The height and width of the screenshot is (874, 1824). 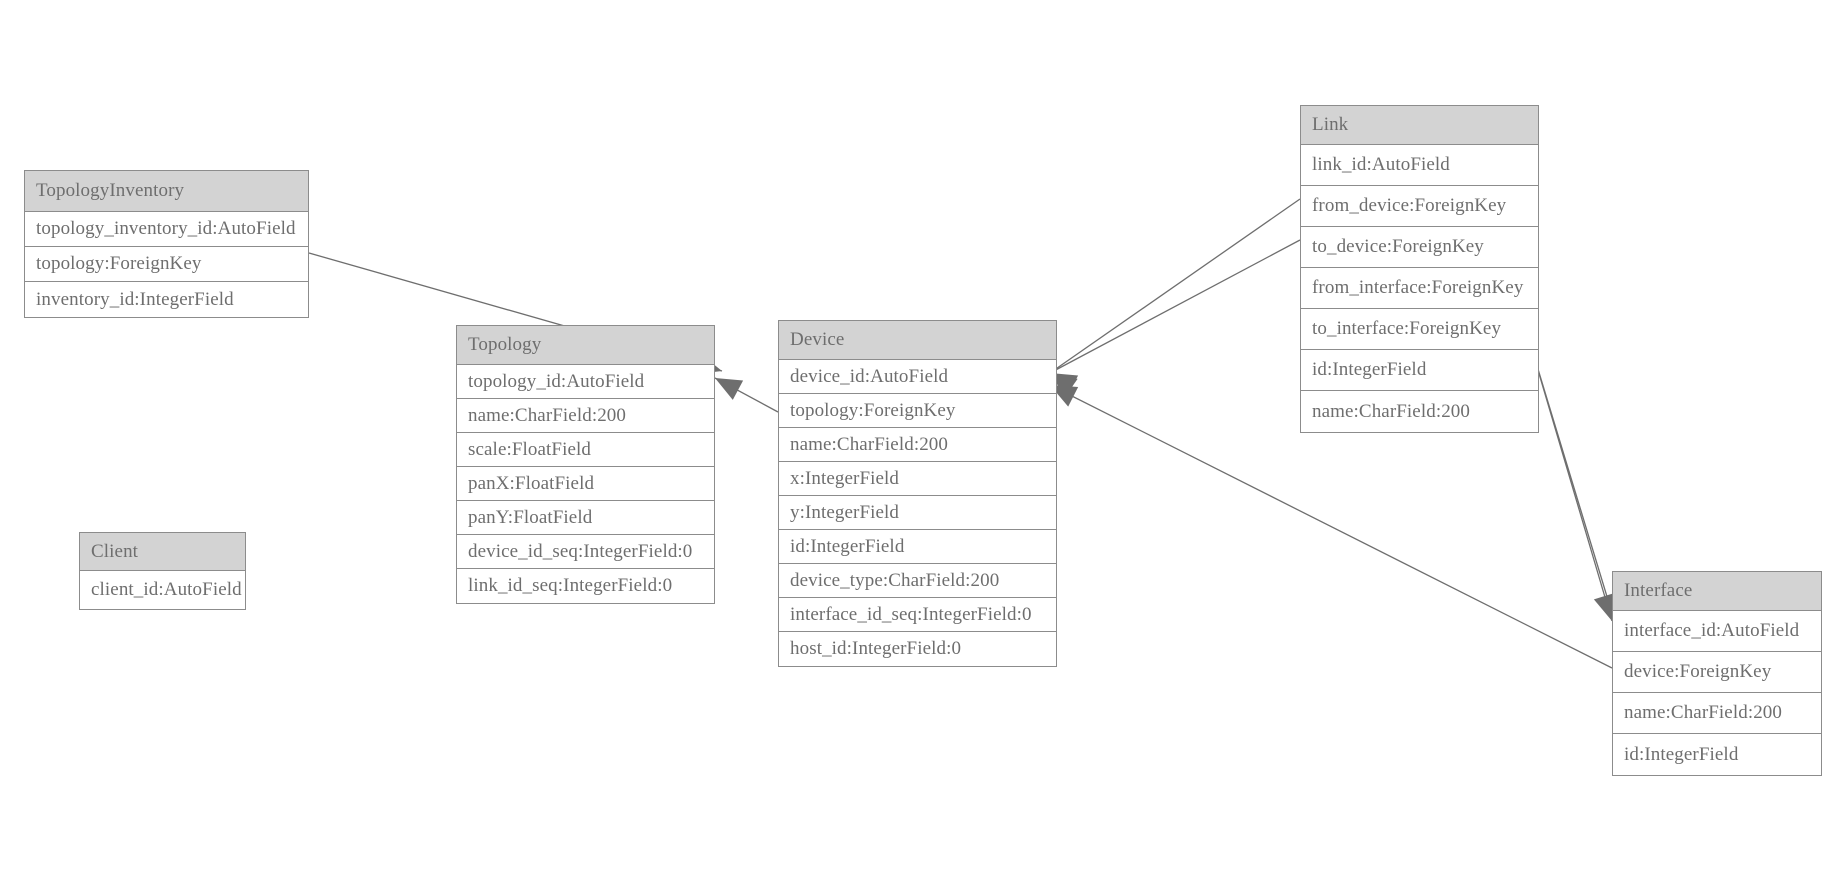 I want to click on relation-link-fromdevice-device, so click(x=1175, y=297).